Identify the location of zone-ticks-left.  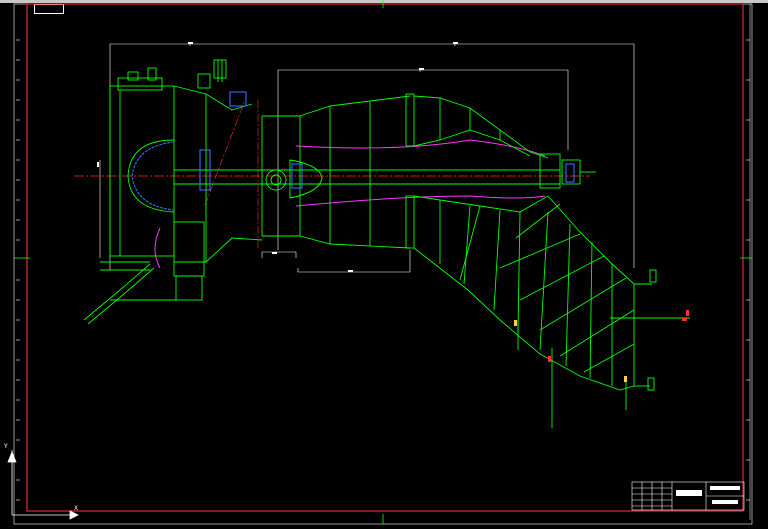
(18, 270).